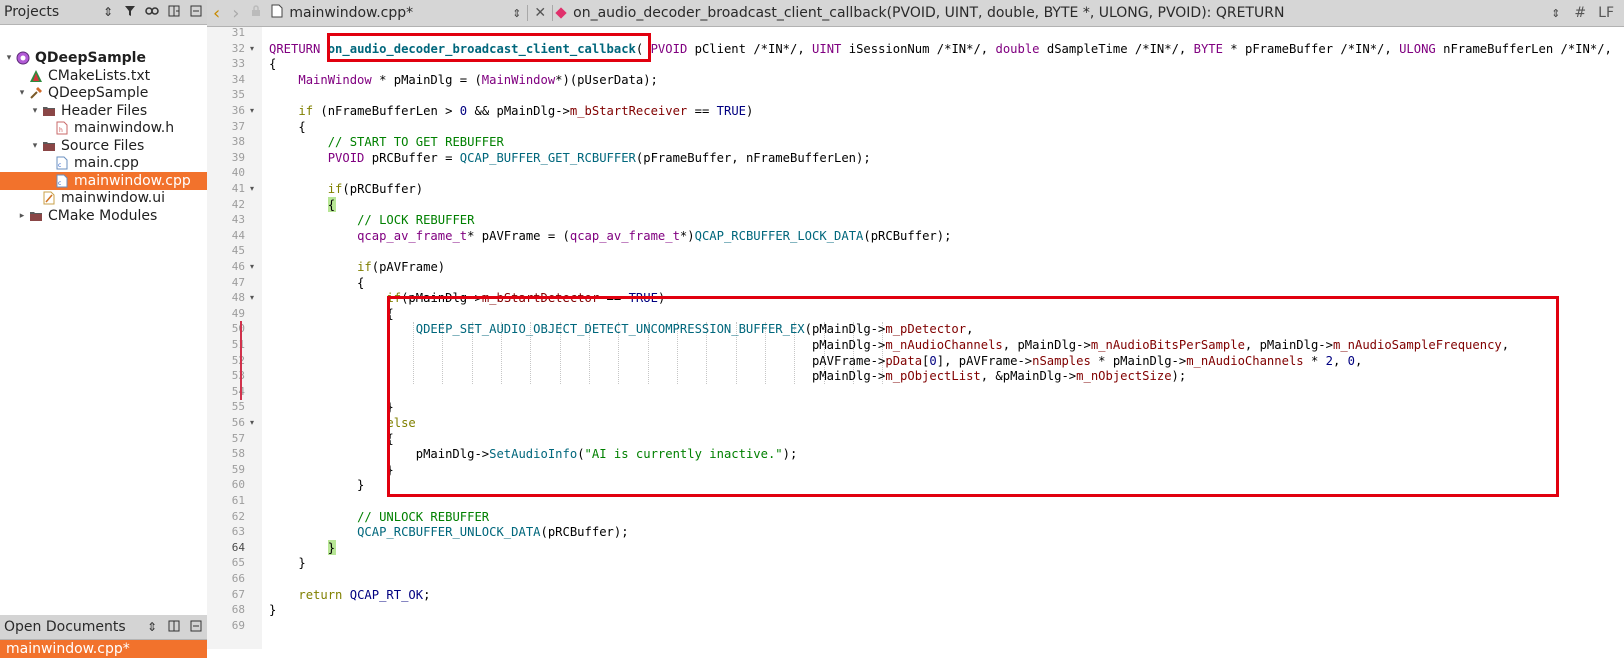 The width and height of the screenshot is (1624, 658). I want to click on open-documents-header: Open Documents ⇕, so click(103, 627).